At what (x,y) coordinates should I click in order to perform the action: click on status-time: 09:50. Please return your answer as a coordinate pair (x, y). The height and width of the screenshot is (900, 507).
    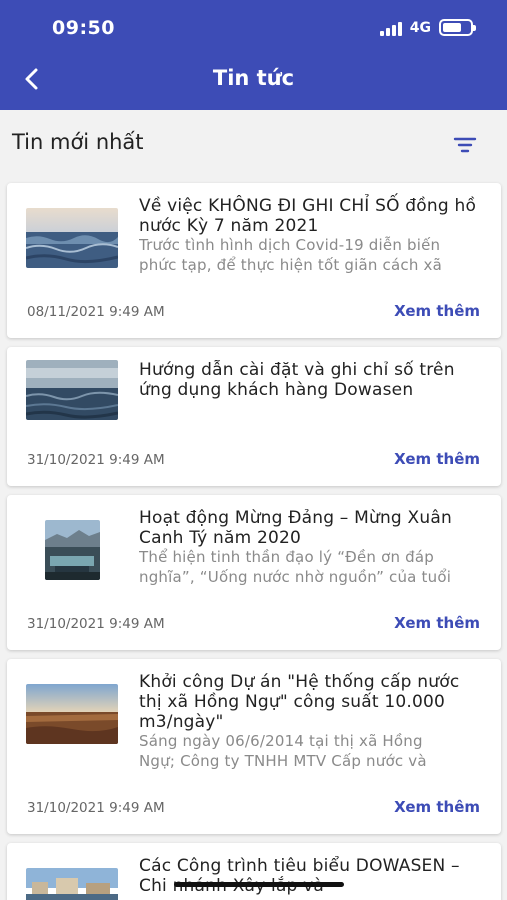
    Looking at the image, I should click on (83, 28).